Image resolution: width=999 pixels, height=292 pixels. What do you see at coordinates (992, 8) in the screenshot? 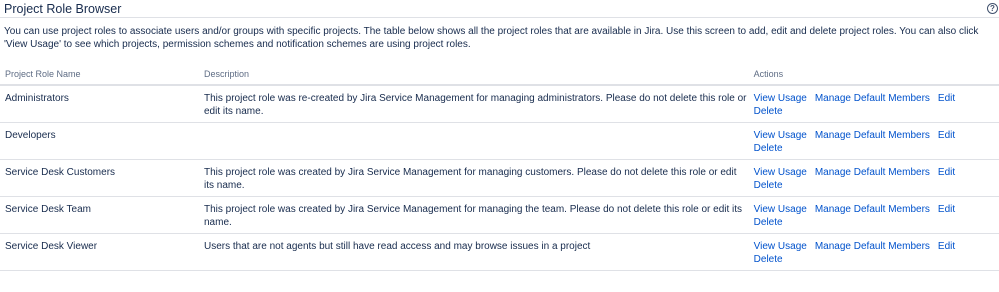
I see `help-icon: ?` at bounding box center [992, 8].